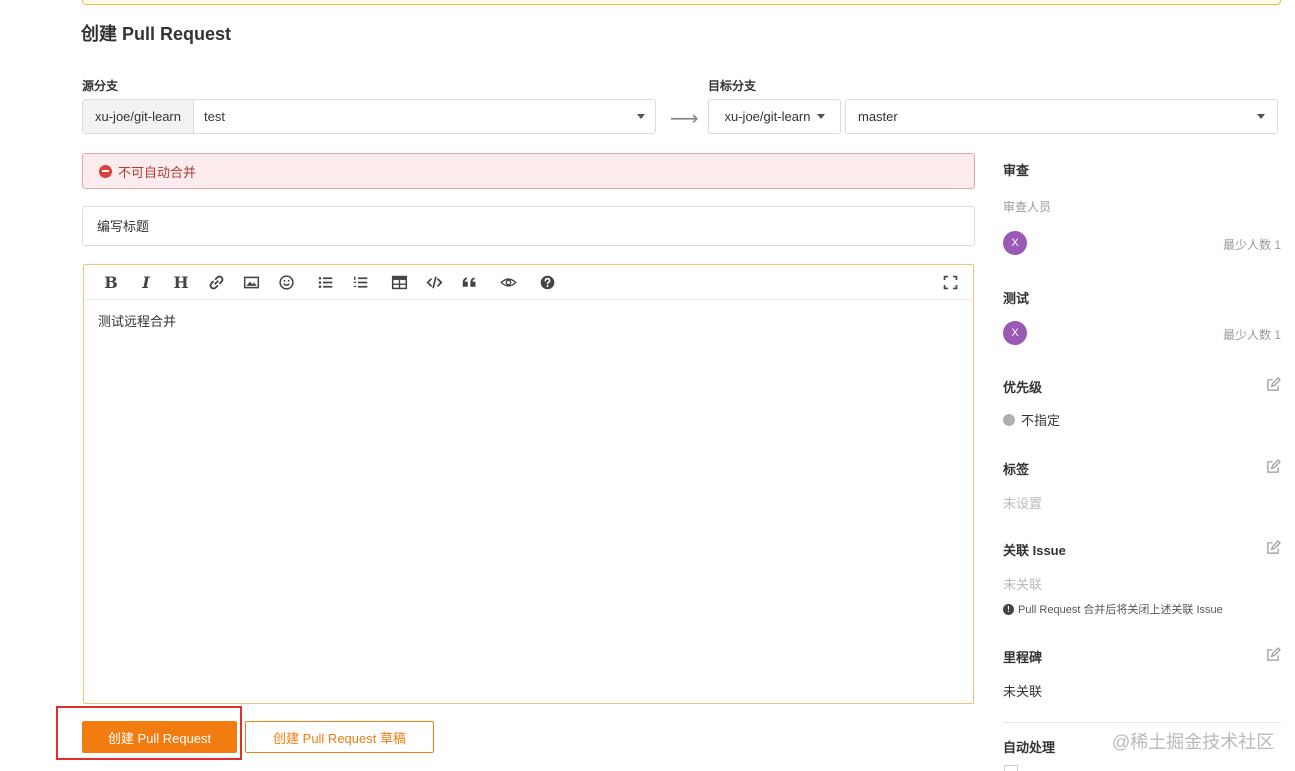 This screenshot has width=1295, height=771. I want to click on create-pr-button: 创建 Pull Request, so click(159, 737).